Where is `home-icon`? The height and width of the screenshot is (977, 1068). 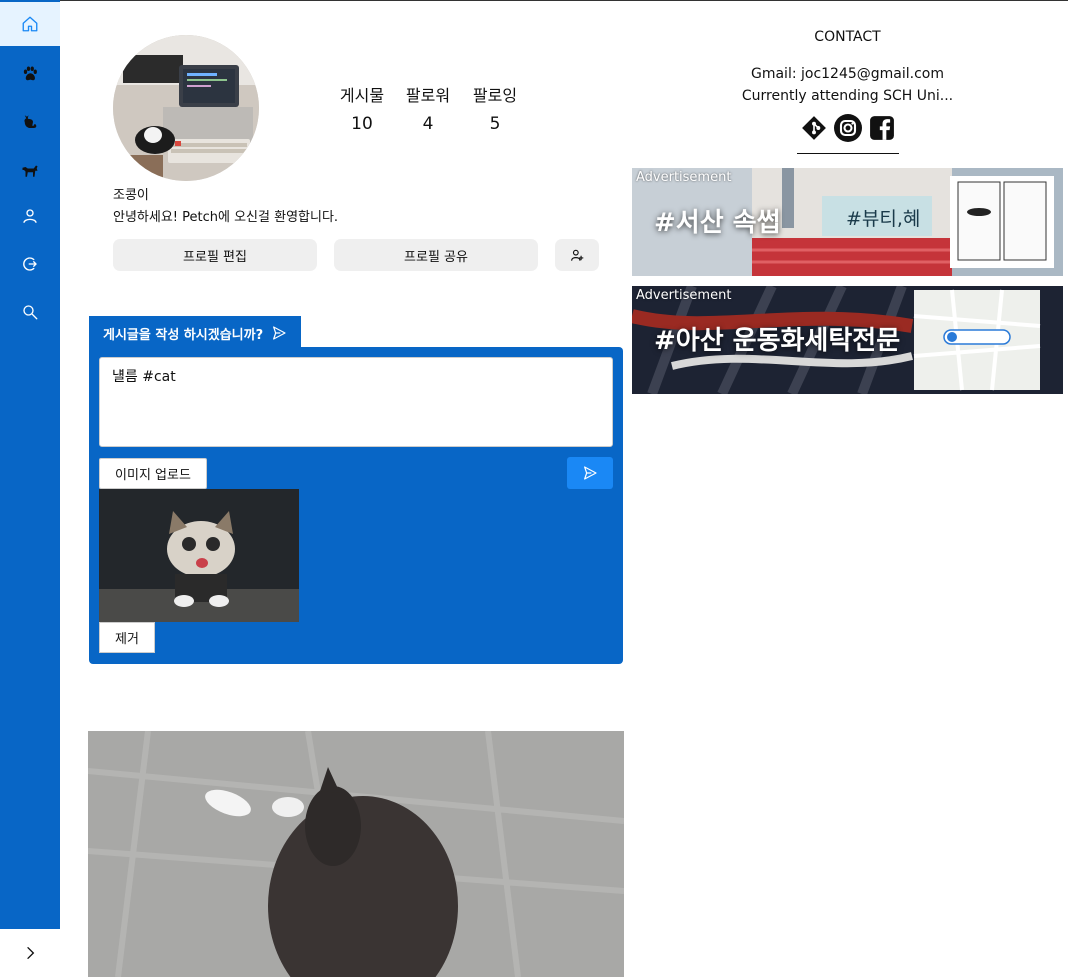
home-icon is located at coordinates (30, 24).